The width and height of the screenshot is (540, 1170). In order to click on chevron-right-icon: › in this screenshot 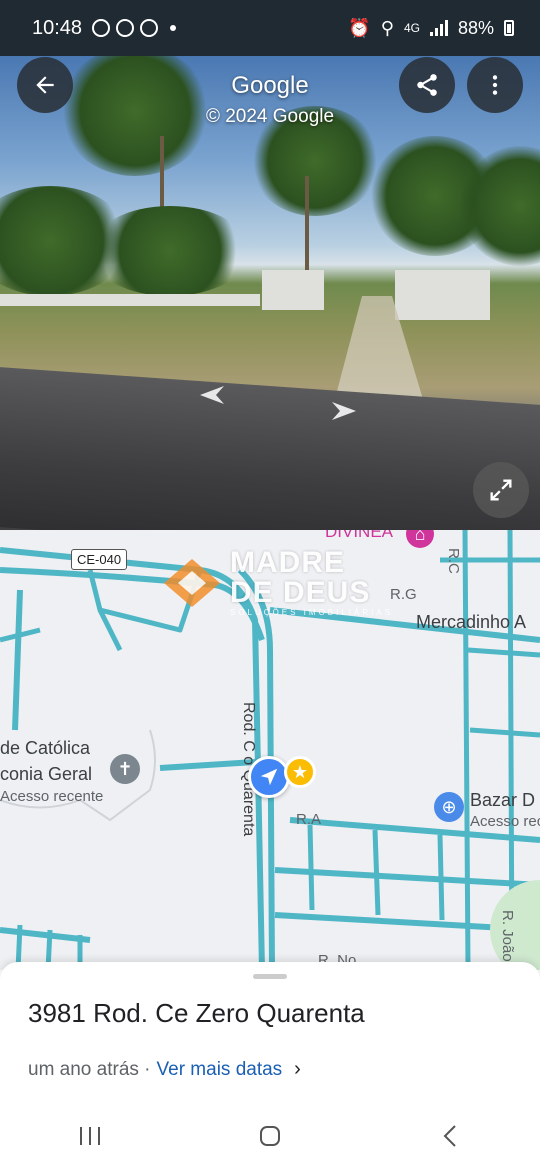, I will do `click(297, 1069)`.